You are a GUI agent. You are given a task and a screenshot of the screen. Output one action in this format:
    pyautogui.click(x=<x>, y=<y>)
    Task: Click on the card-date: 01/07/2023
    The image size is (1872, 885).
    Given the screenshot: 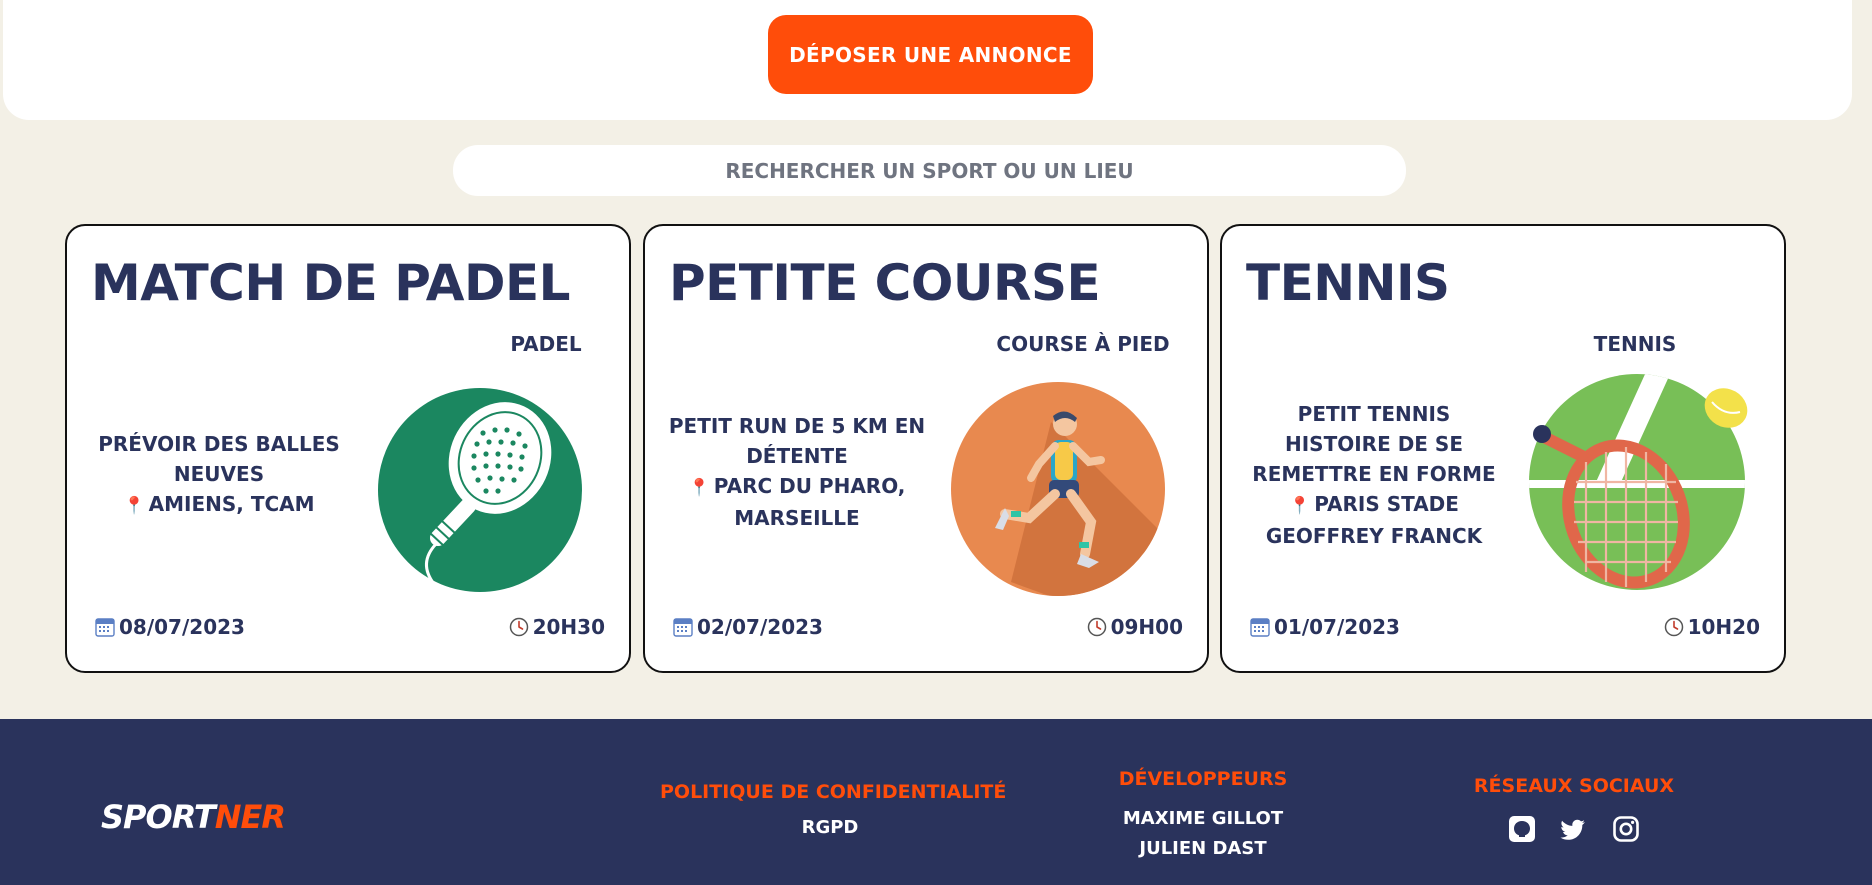 What is the action you would take?
    pyautogui.click(x=1325, y=627)
    